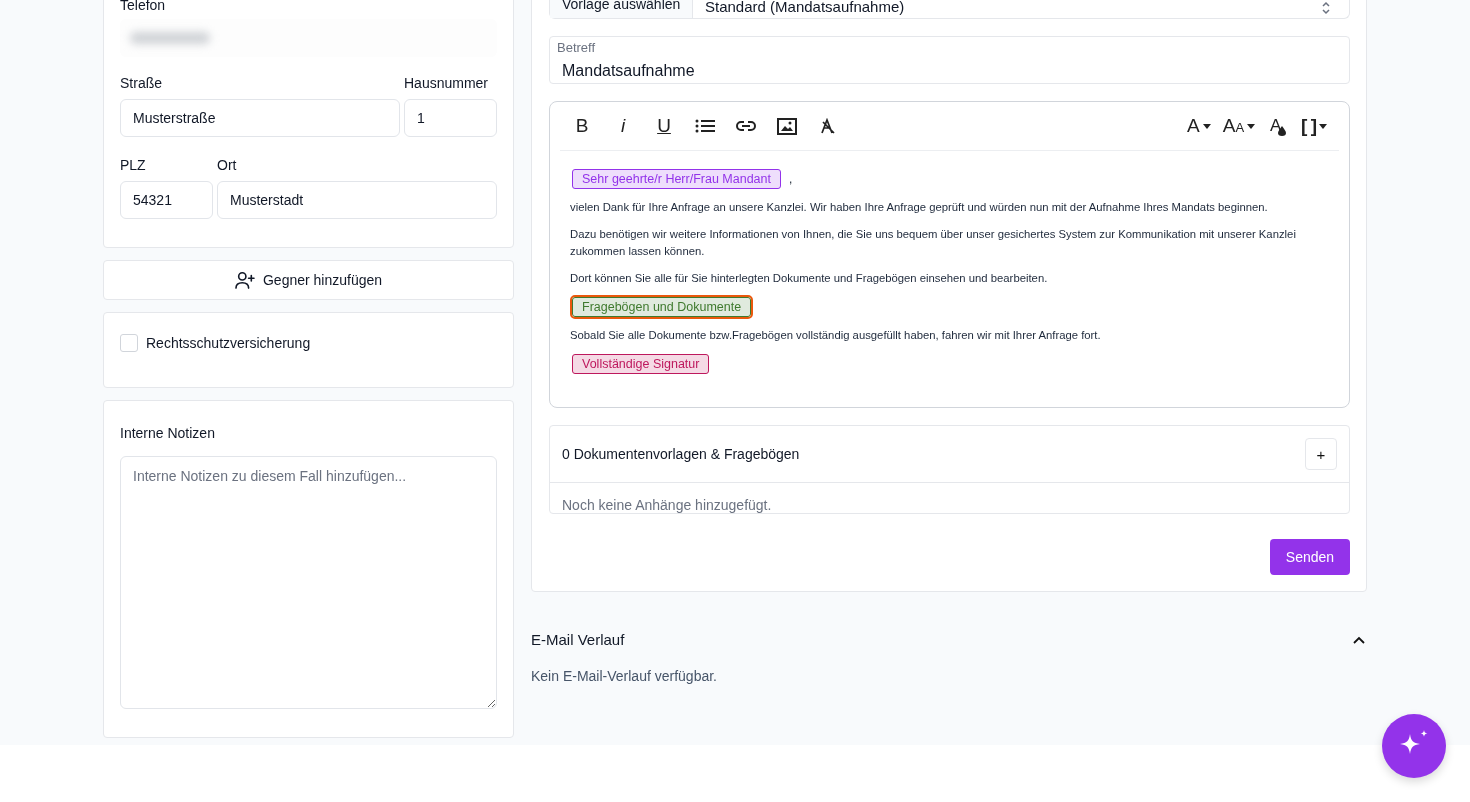 The height and width of the screenshot is (802, 1470). Describe the element at coordinates (227, 165) in the screenshot. I see `city-label: Ort` at that location.